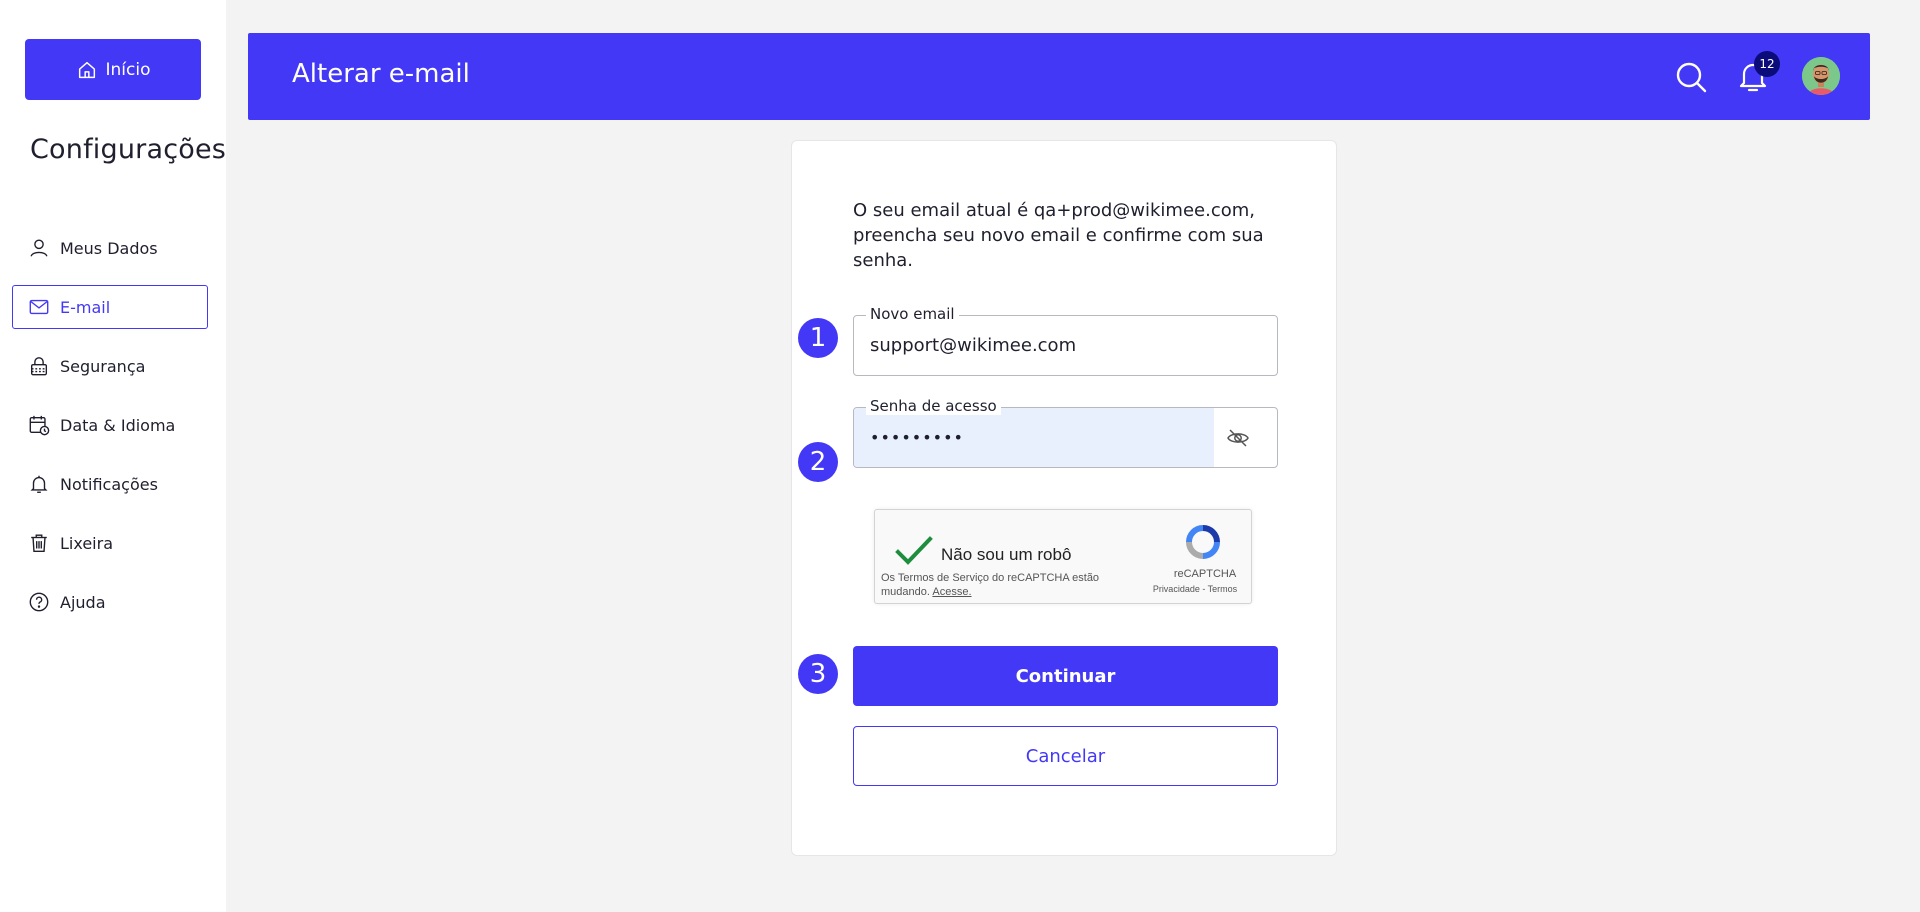  Describe the element at coordinates (1238, 438) in the screenshot. I see `eye-off-icon` at that location.